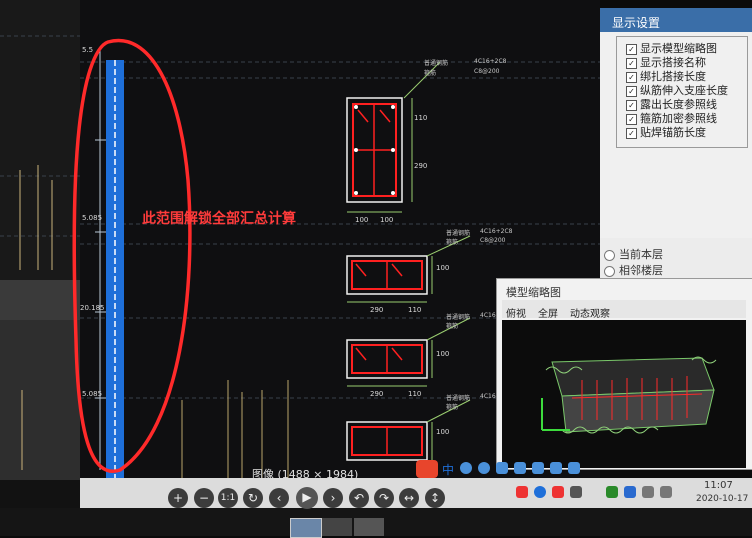  What do you see at coordinates (409, 498) in the screenshot?
I see `flip-horizontal-button: ↔` at bounding box center [409, 498].